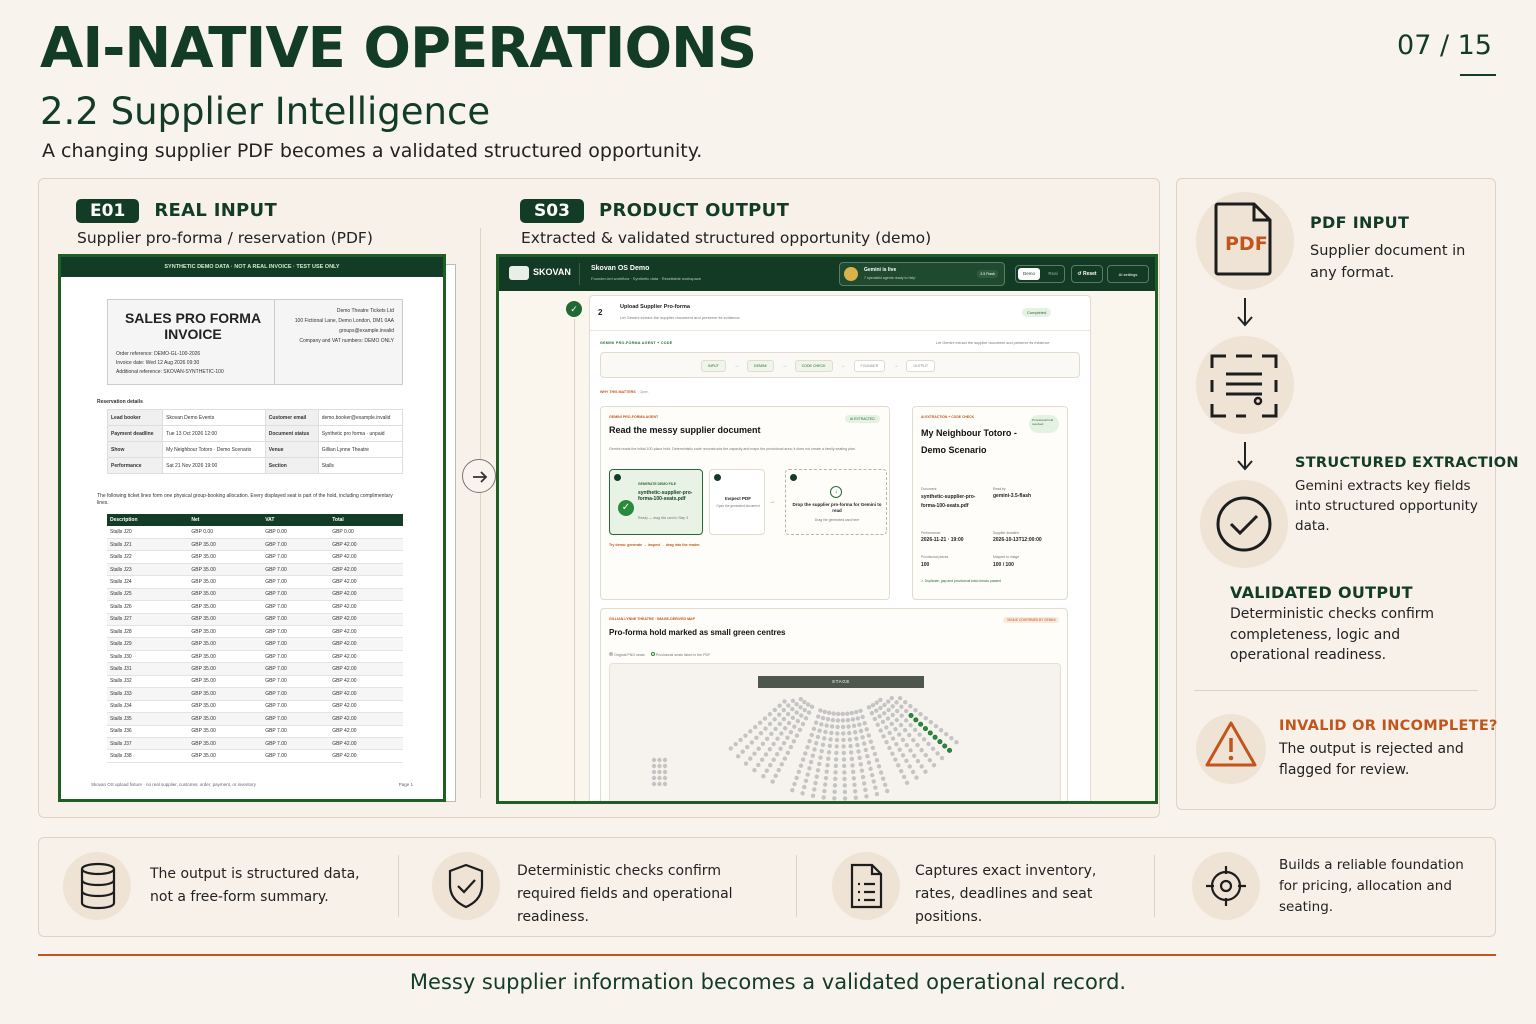  Describe the element at coordinates (657, 484) in the screenshot. I see `generate-label: GENERATE DEMO FILE` at that location.